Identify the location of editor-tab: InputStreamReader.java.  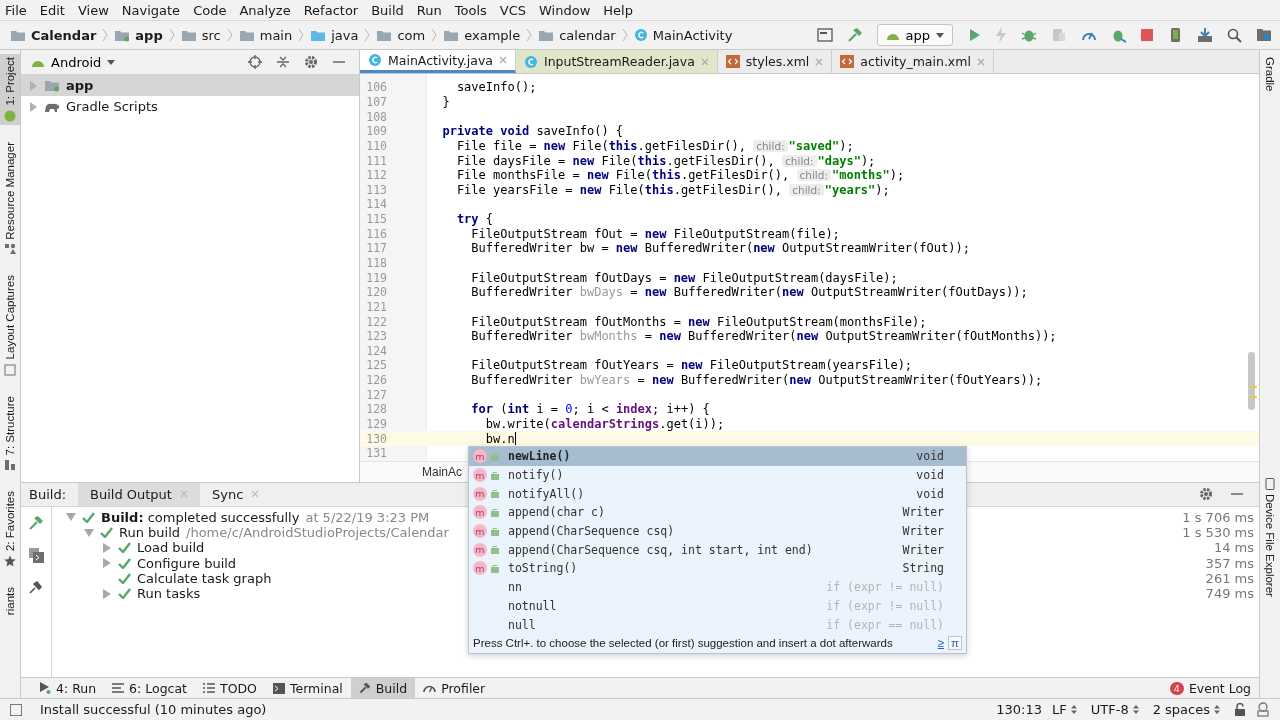
(616, 61).